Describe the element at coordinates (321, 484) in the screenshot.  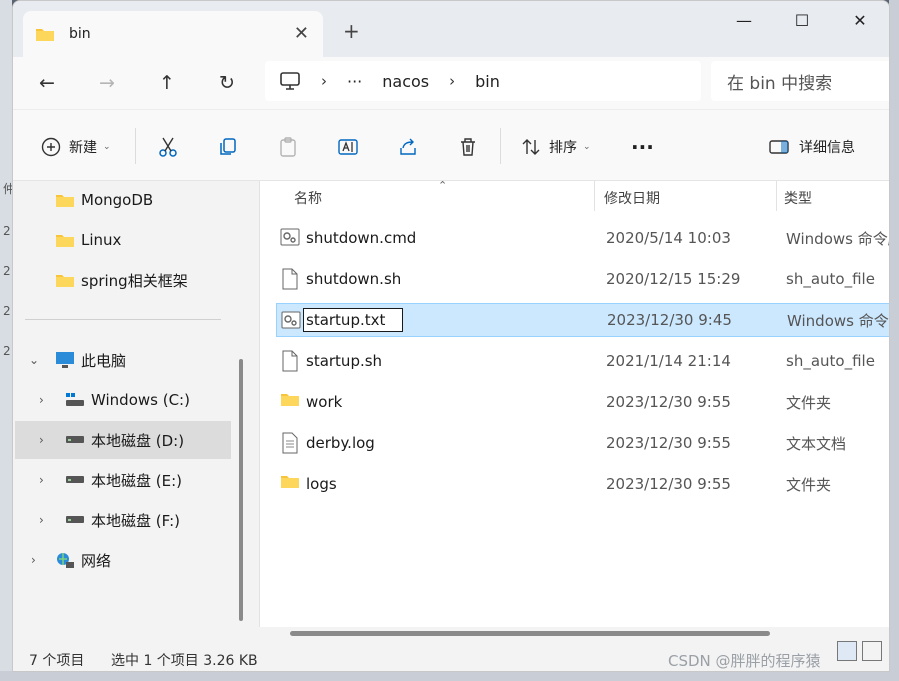
I see `file-name: logs` at that location.